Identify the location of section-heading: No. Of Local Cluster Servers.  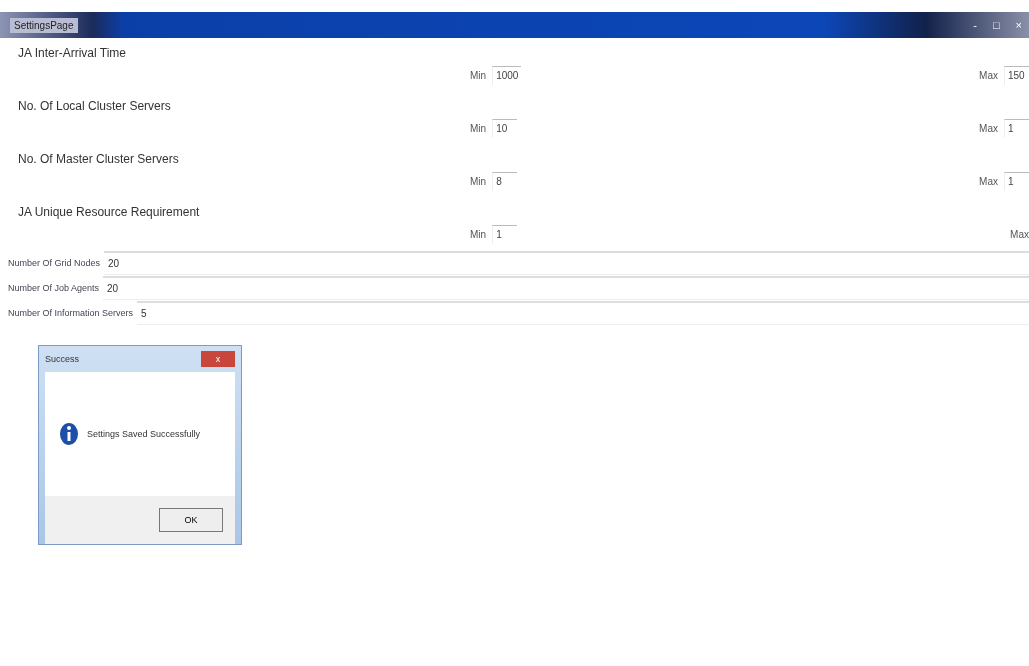
(94, 106).